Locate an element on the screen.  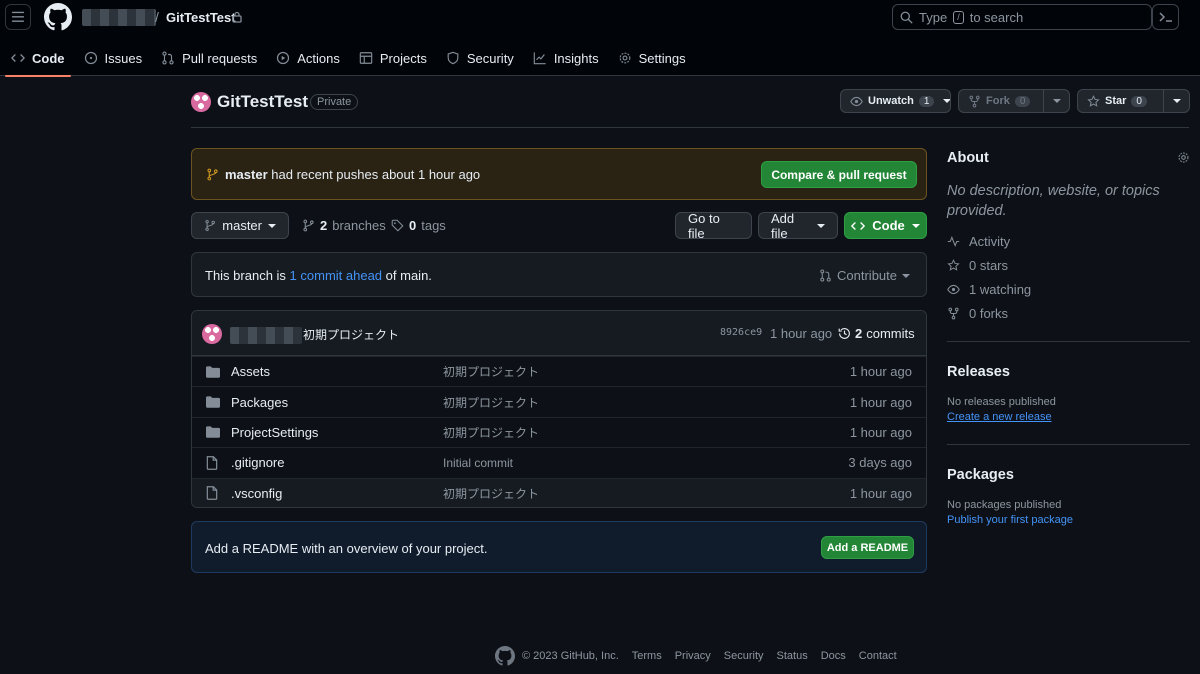
command-palette-button is located at coordinates (1165, 17).